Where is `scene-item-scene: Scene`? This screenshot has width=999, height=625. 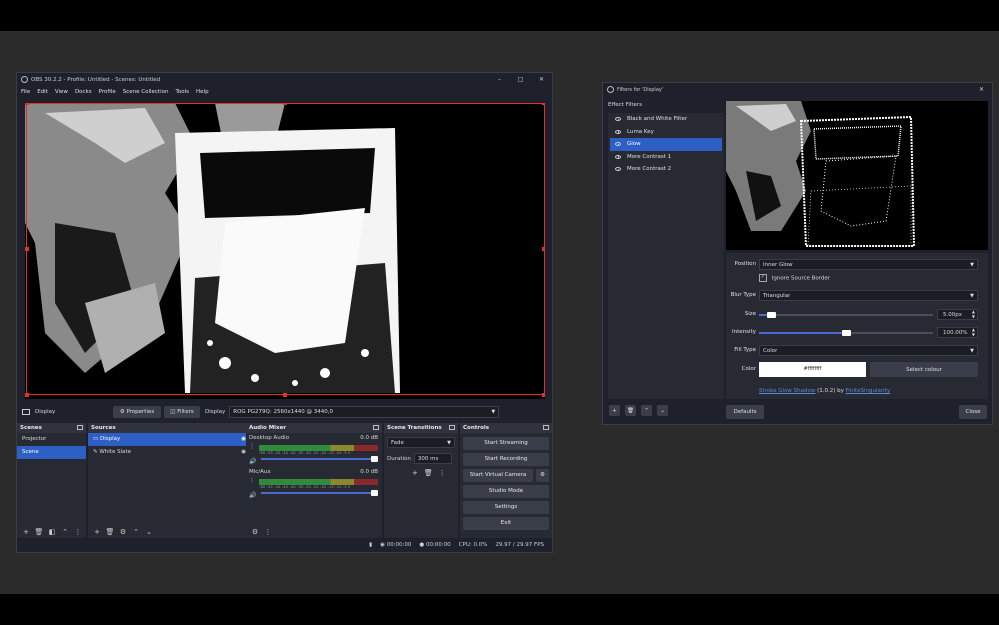 scene-item-scene: Scene is located at coordinates (51, 452).